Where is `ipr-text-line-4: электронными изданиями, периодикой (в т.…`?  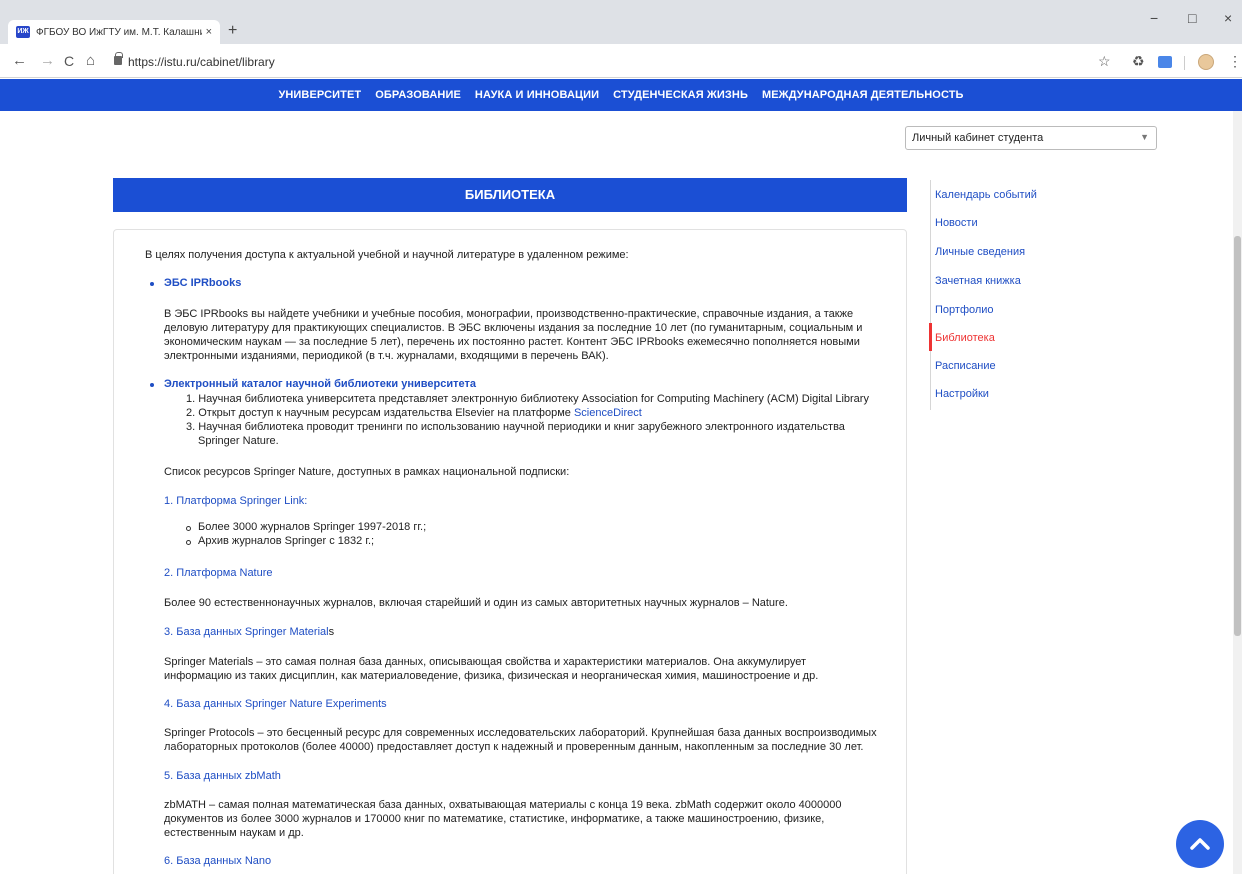
ipr-text-line-4: электронными изданиями, периодикой (в т.… is located at coordinates (386, 356).